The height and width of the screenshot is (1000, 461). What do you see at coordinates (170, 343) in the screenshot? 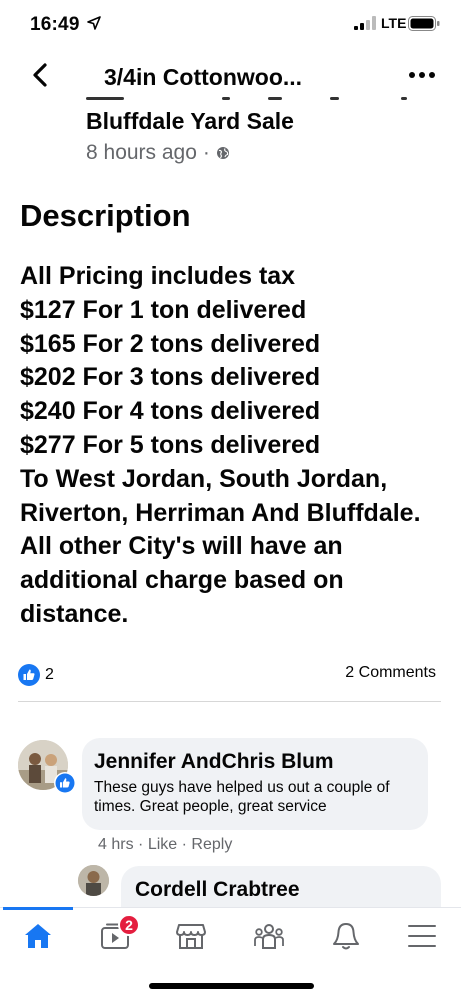
I see `description-line: $165 For 2 tons delivered` at bounding box center [170, 343].